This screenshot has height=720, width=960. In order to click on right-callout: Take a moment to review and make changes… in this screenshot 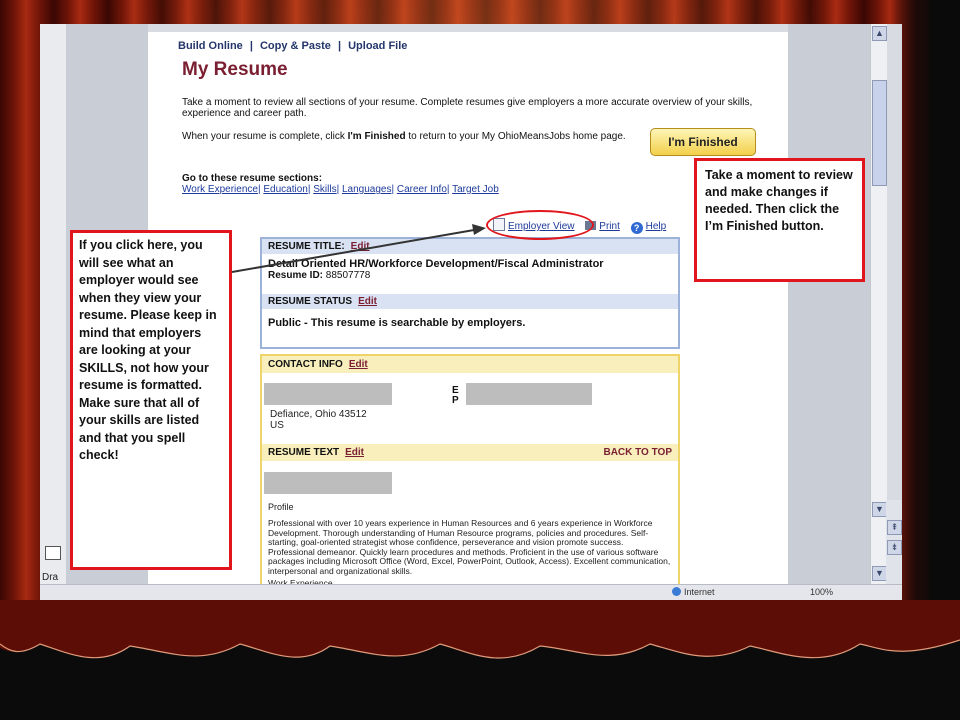, I will do `click(779, 220)`.